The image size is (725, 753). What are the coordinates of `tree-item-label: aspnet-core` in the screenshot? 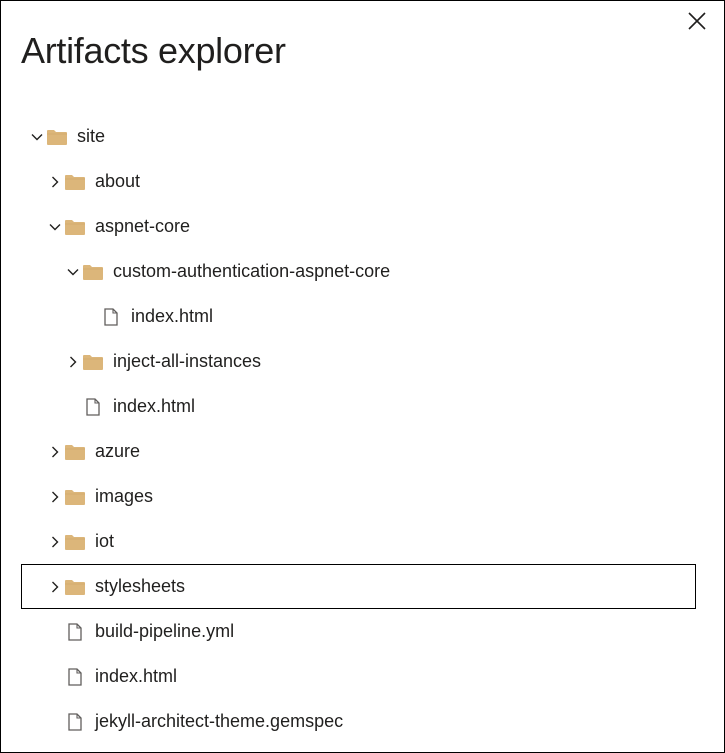 It's located at (143, 226).